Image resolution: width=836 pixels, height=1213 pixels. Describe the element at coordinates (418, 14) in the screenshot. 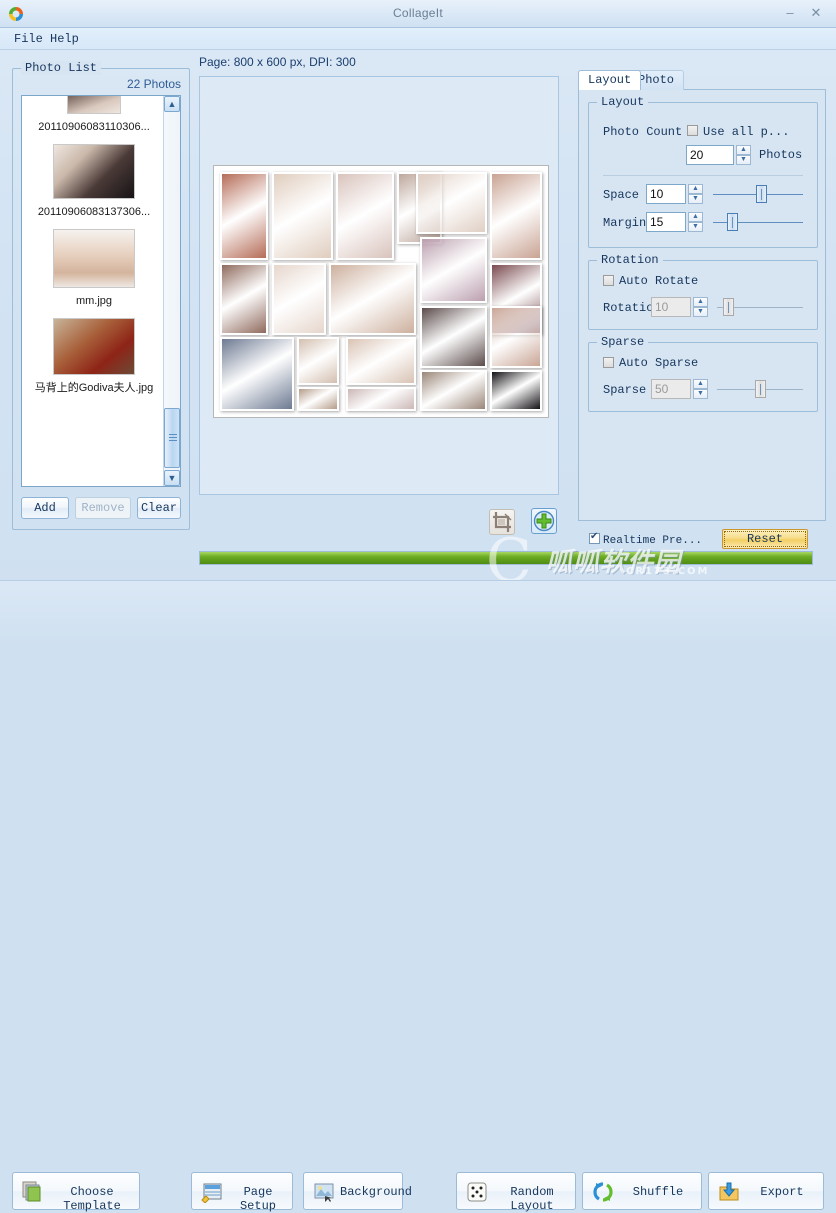

I see `title-bar: CollageIt – ✕` at that location.